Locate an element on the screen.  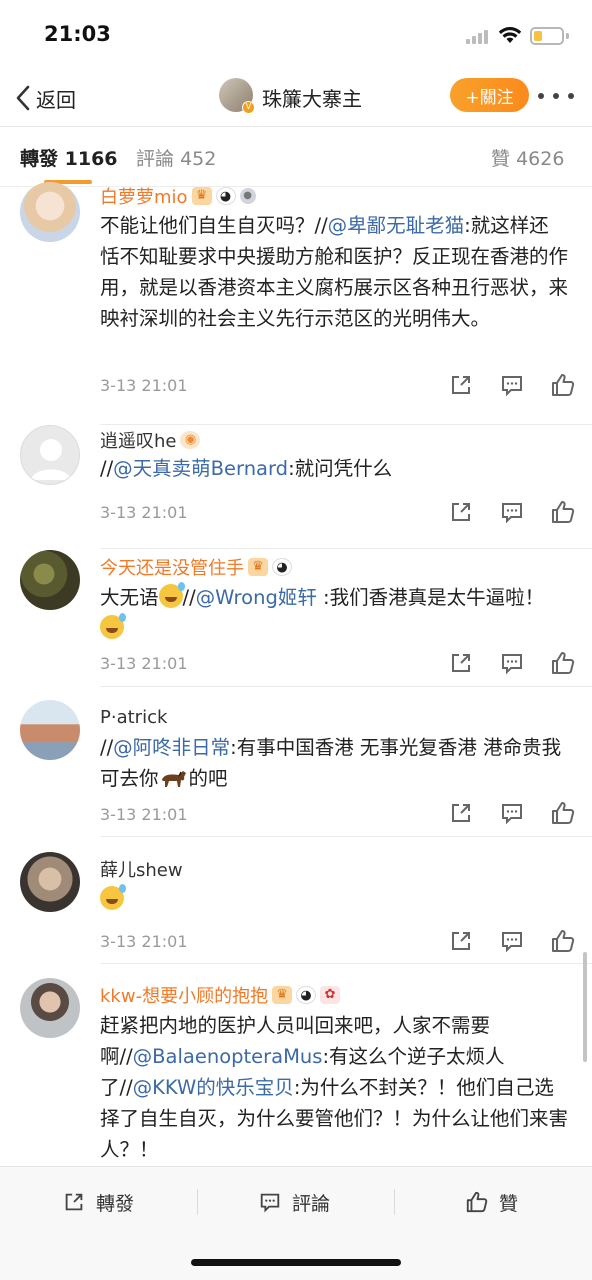
tab-comments-label: 評論 is located at coordinates (155, 159).